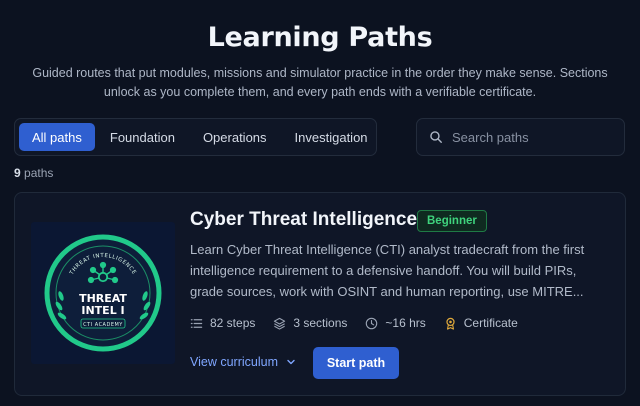 The image size is (640, 406). I want to click on results-count-number: 9, so click(17, 173).